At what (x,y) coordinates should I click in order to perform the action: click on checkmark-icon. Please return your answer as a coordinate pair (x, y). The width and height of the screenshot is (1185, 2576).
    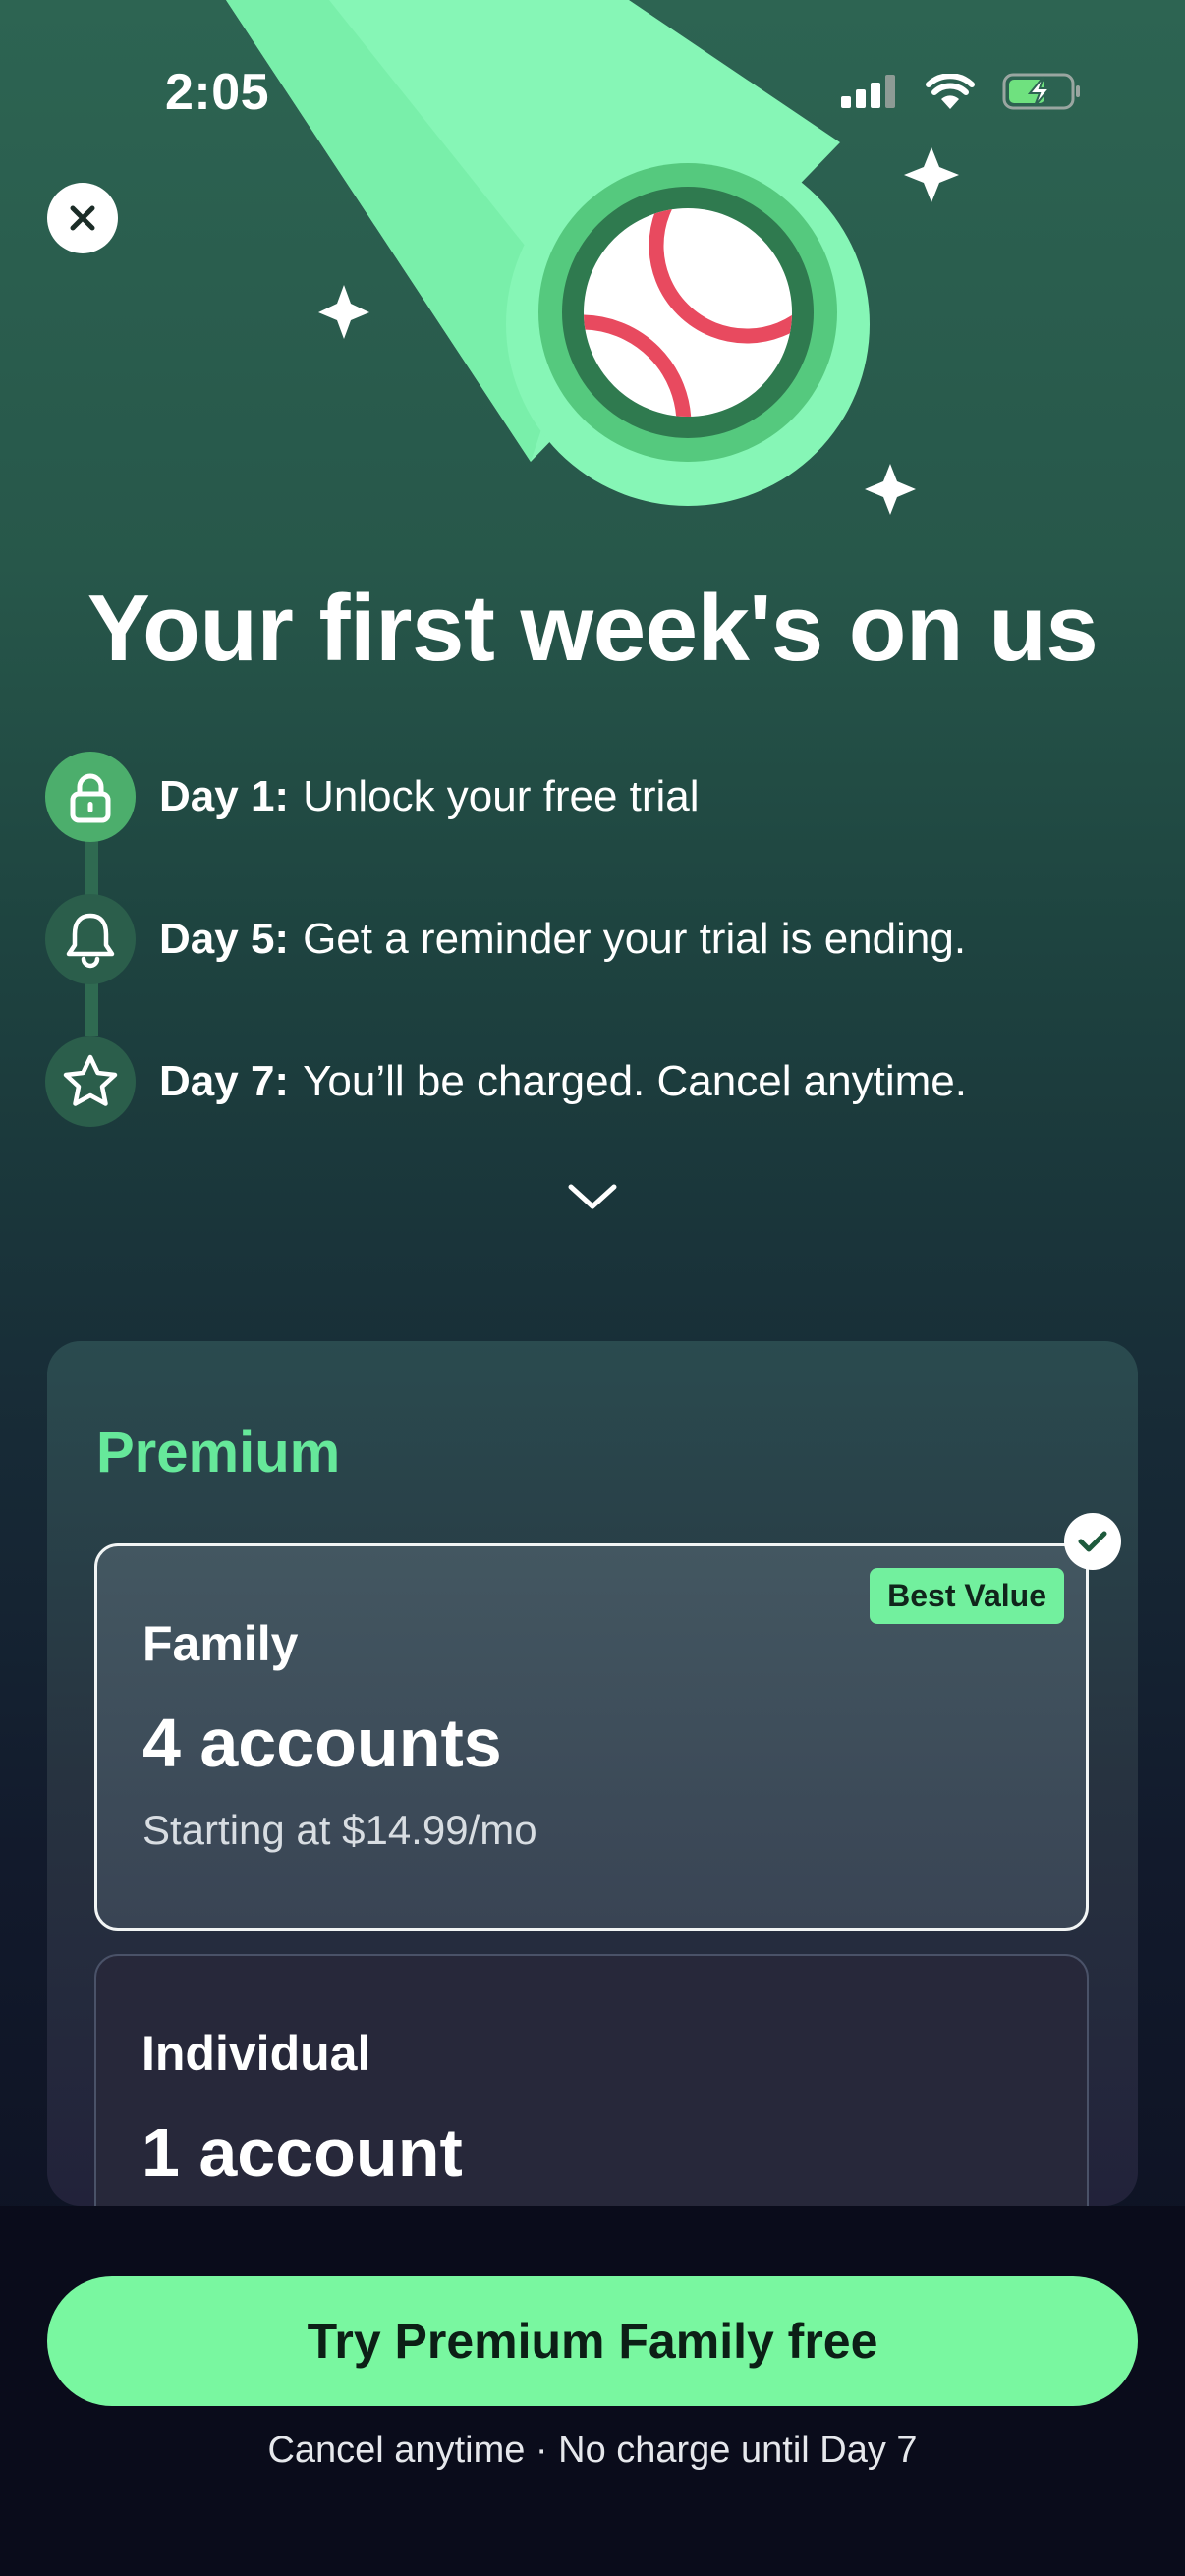
    Looking at the image, I should click on (1092, 1541).